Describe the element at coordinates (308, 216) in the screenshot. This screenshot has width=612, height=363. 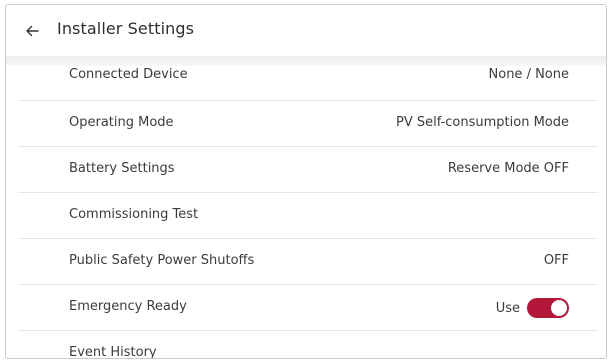
I see `setting-row-commissioning-test: Commissioning Test` at that location.